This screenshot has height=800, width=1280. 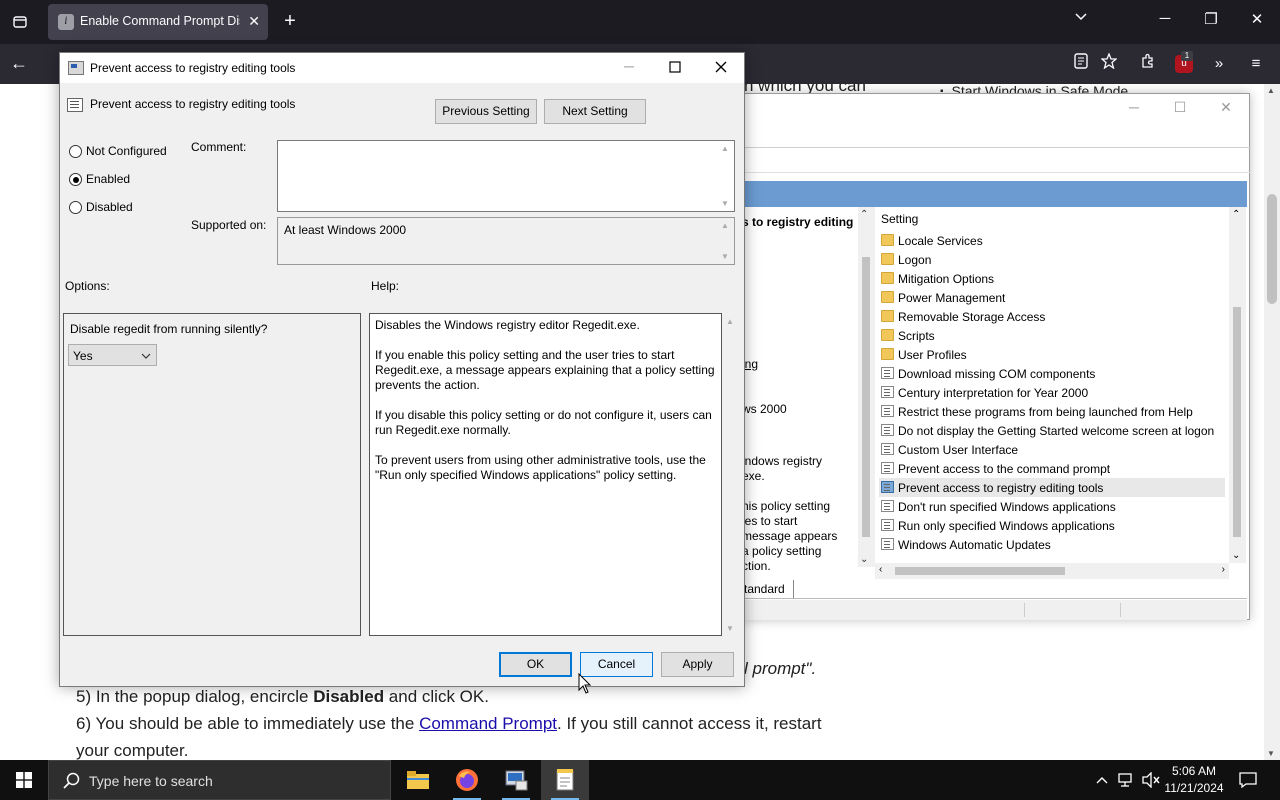 What do you see at coordinates (1052, 354) in the screenshot?
I see `gpedit-setting-row: User Profiles` at bounding box center [1052, 354].